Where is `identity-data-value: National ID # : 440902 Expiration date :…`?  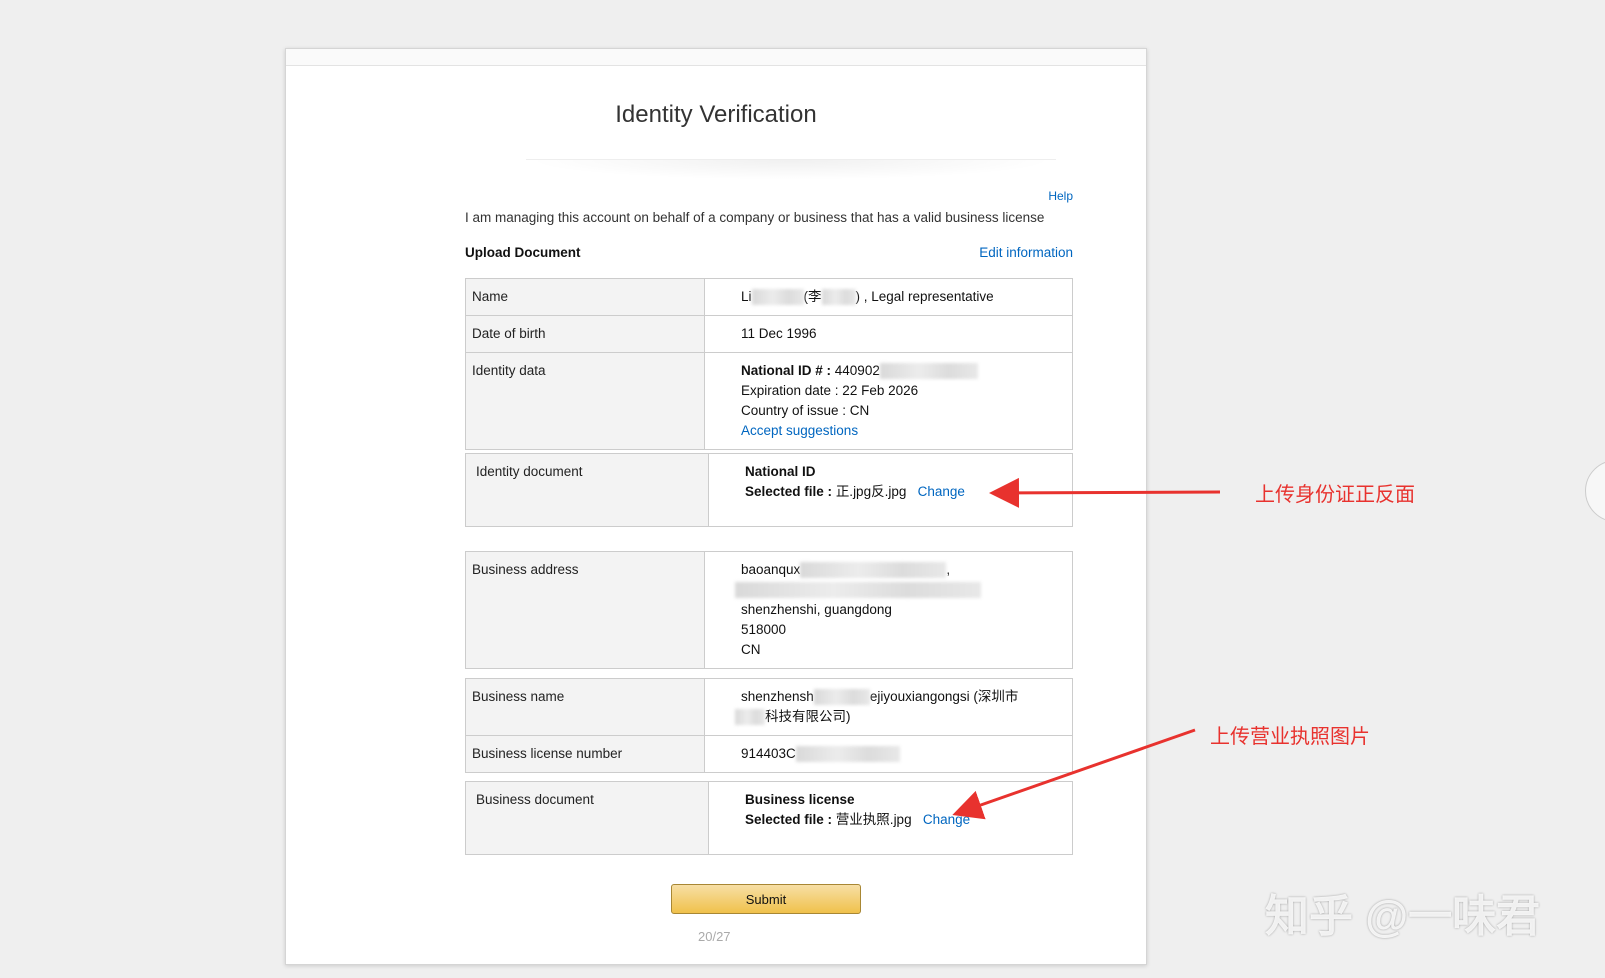
identity-data-value: National ID # : 440902 Expiration date :… is located at coordinates (888, 401).